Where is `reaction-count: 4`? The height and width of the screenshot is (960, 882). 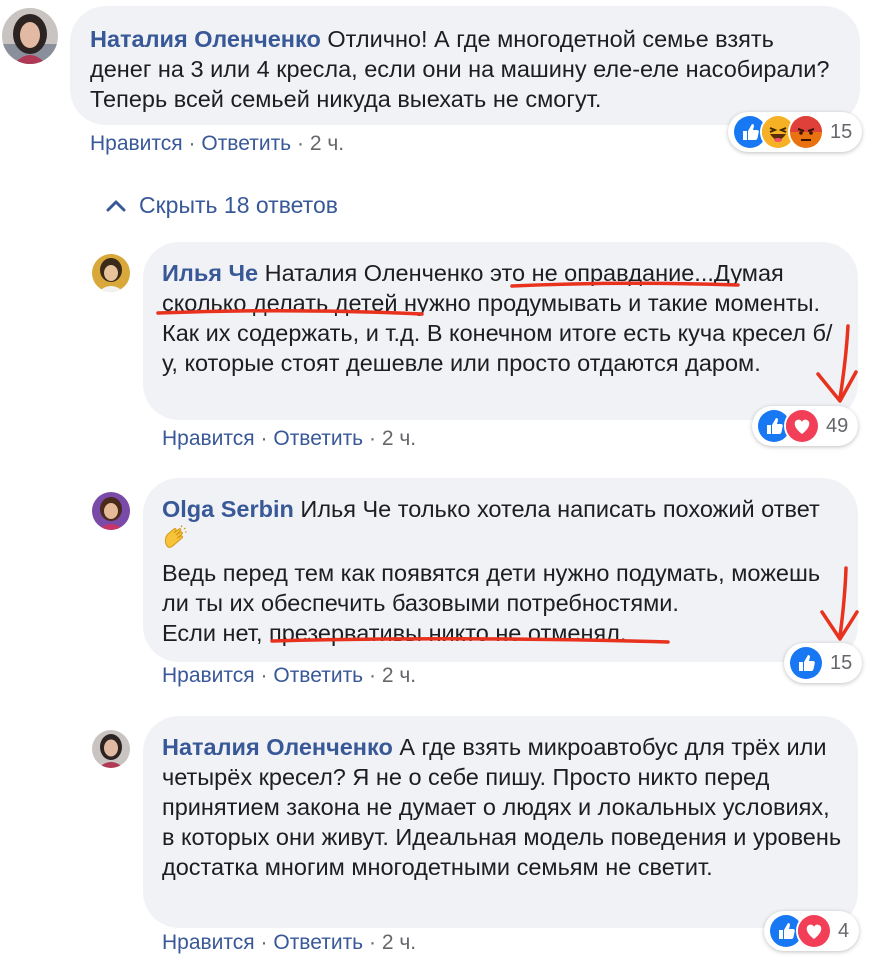
reaction-count: 4 is located at coordinates (844, 930).